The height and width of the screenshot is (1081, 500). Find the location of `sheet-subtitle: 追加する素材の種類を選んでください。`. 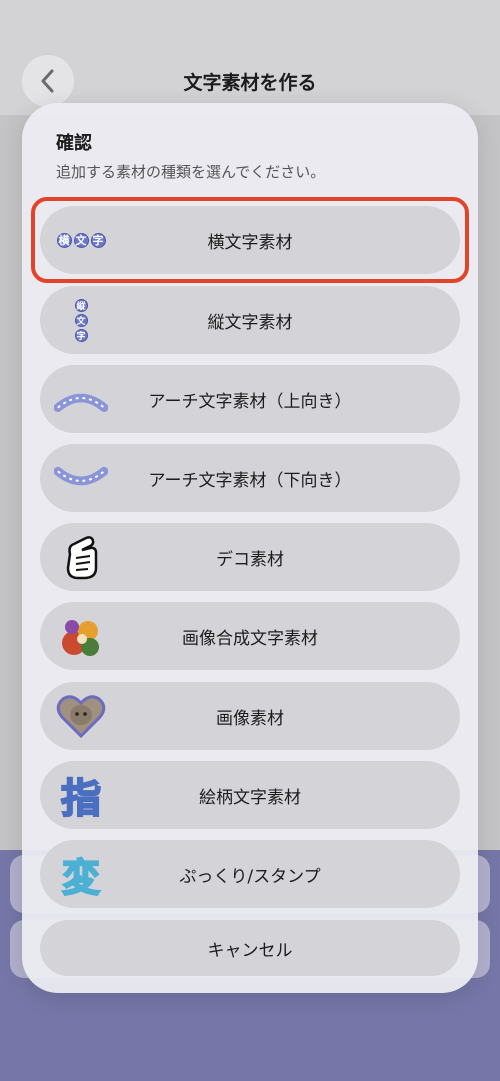

sheet-subtitle: 追加する素材の種類を選んでください。 is located at coordinates (191, 172).